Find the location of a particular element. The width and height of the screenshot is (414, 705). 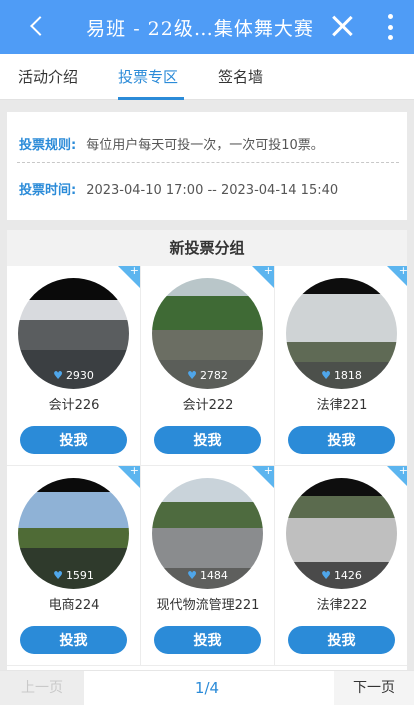

candidate-card: + ♥ 1426 法律222 投我 is located at coordinates (341, 565).